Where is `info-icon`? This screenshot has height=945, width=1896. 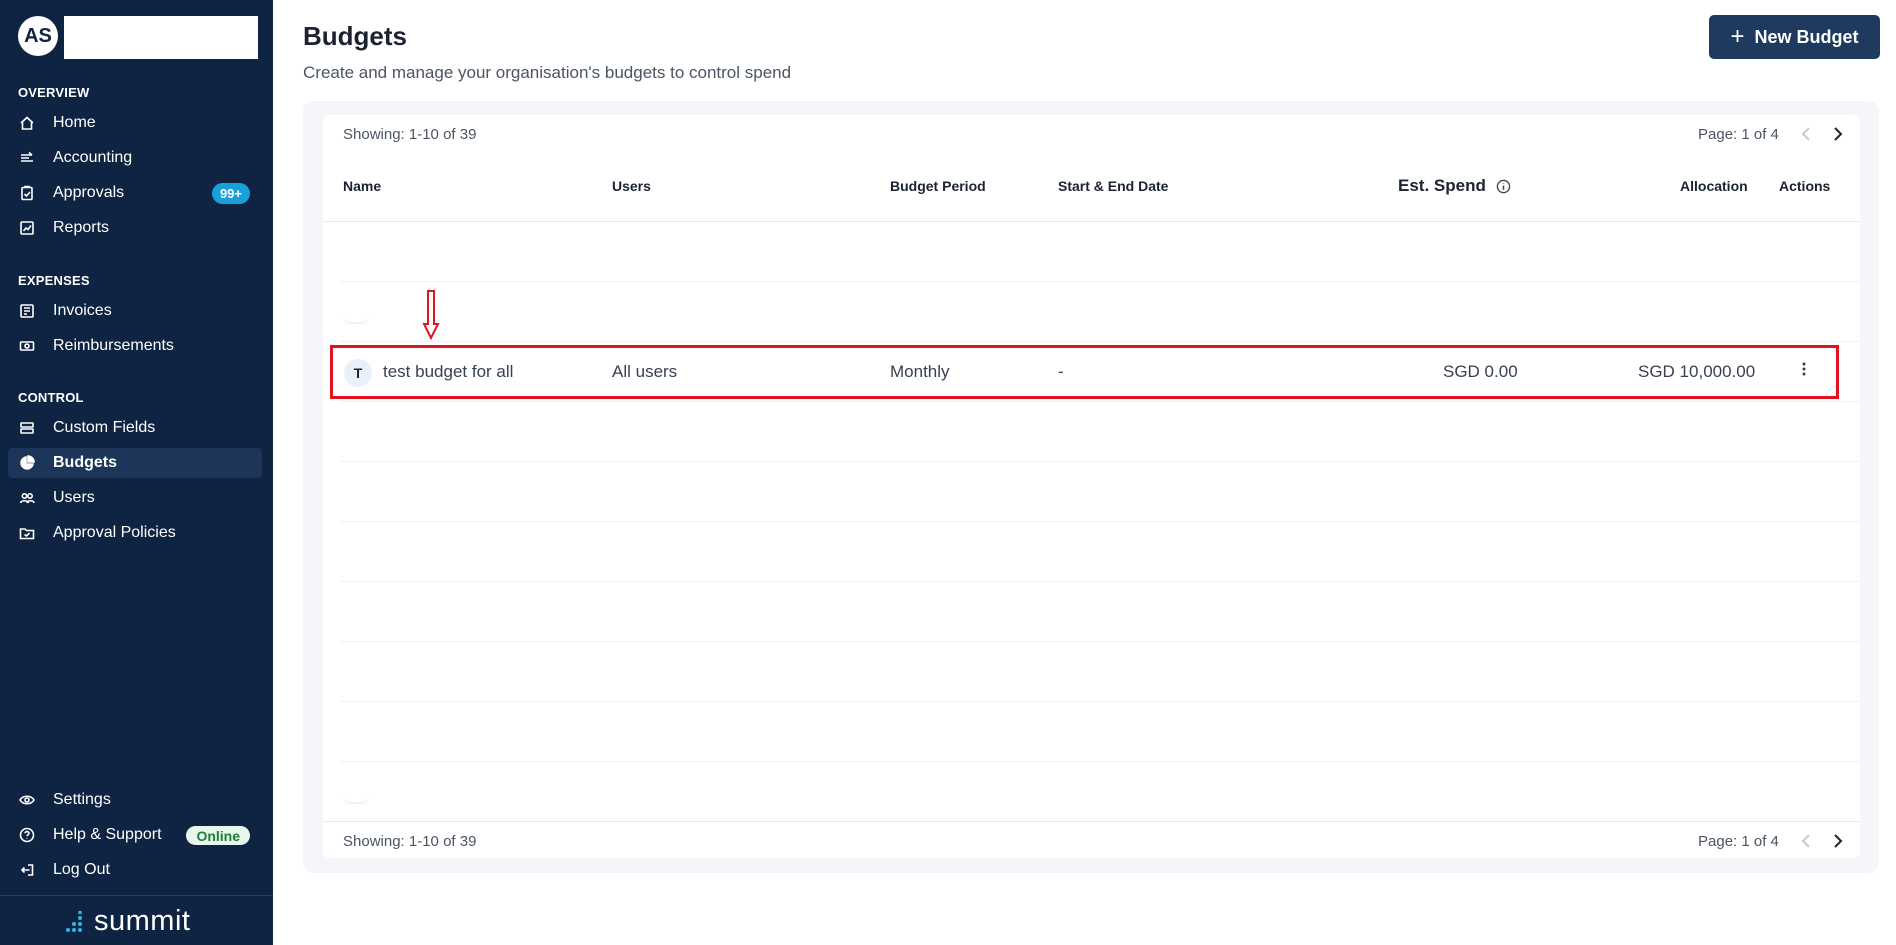 info-icon is located at coordinates (1503, 186).